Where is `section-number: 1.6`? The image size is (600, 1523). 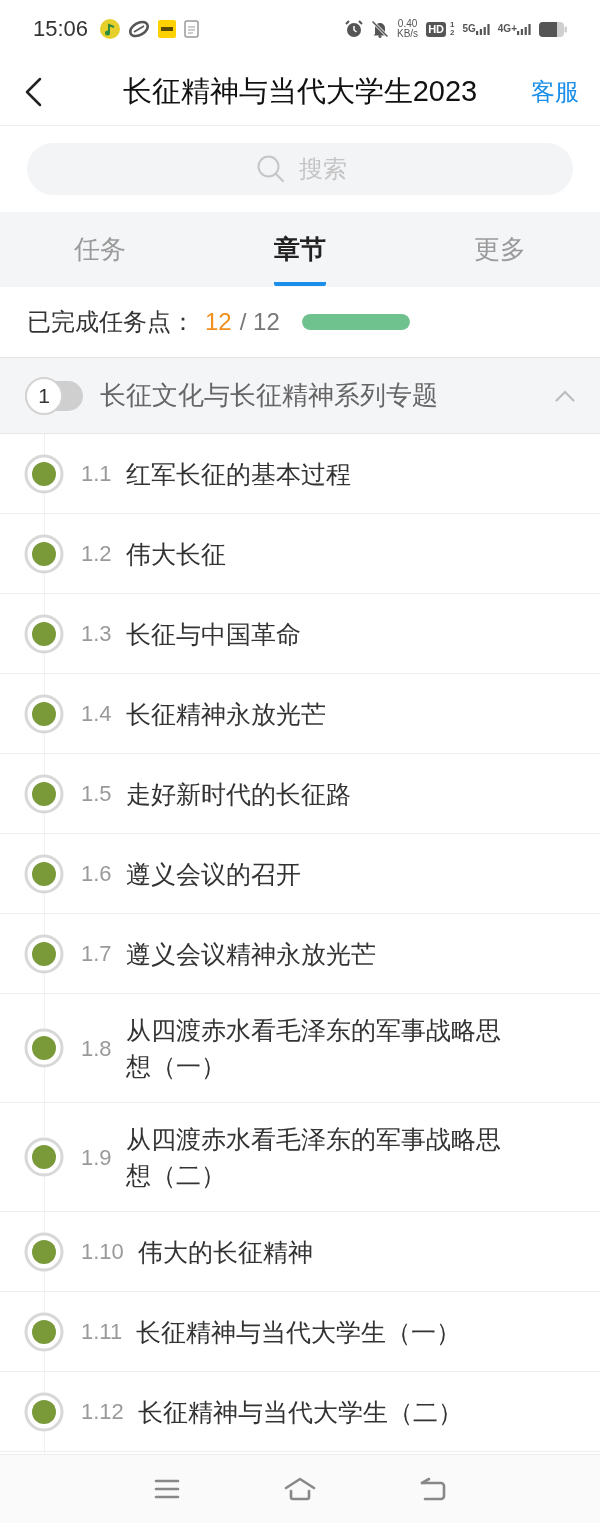 section-number: 1.6 is located at coordinates (96, 874).